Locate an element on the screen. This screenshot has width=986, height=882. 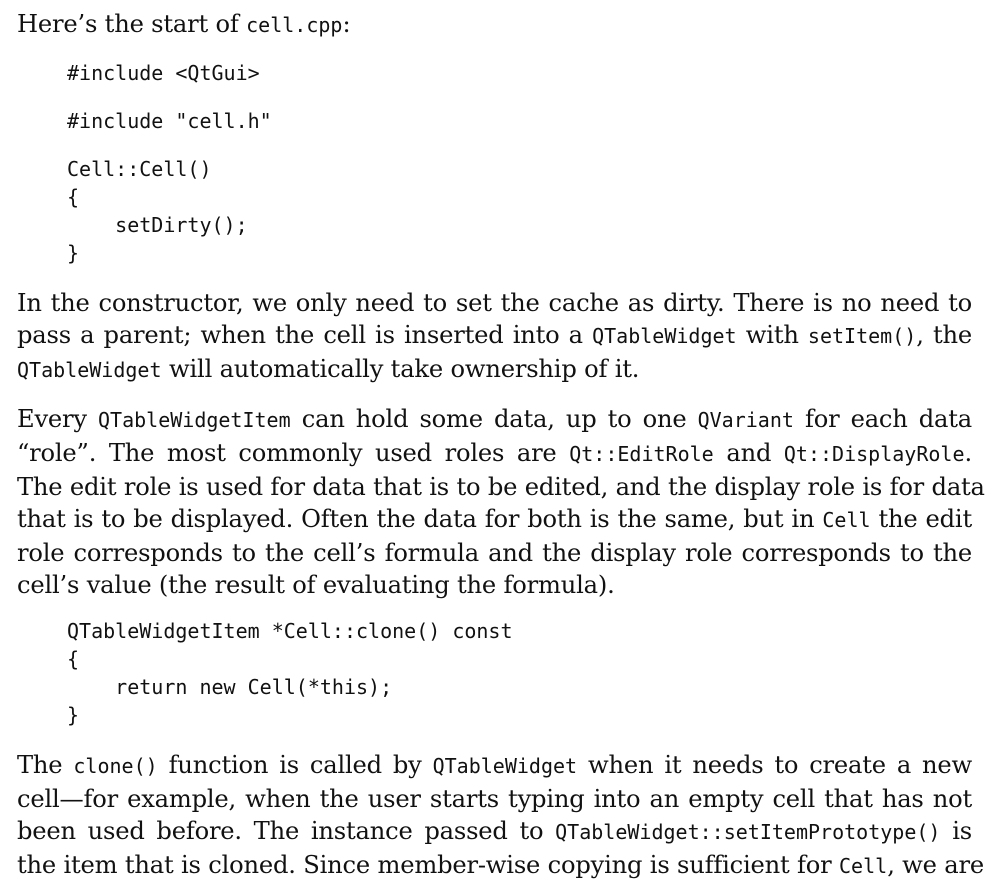
text-run: for each data is located at coordinates (883, 419).